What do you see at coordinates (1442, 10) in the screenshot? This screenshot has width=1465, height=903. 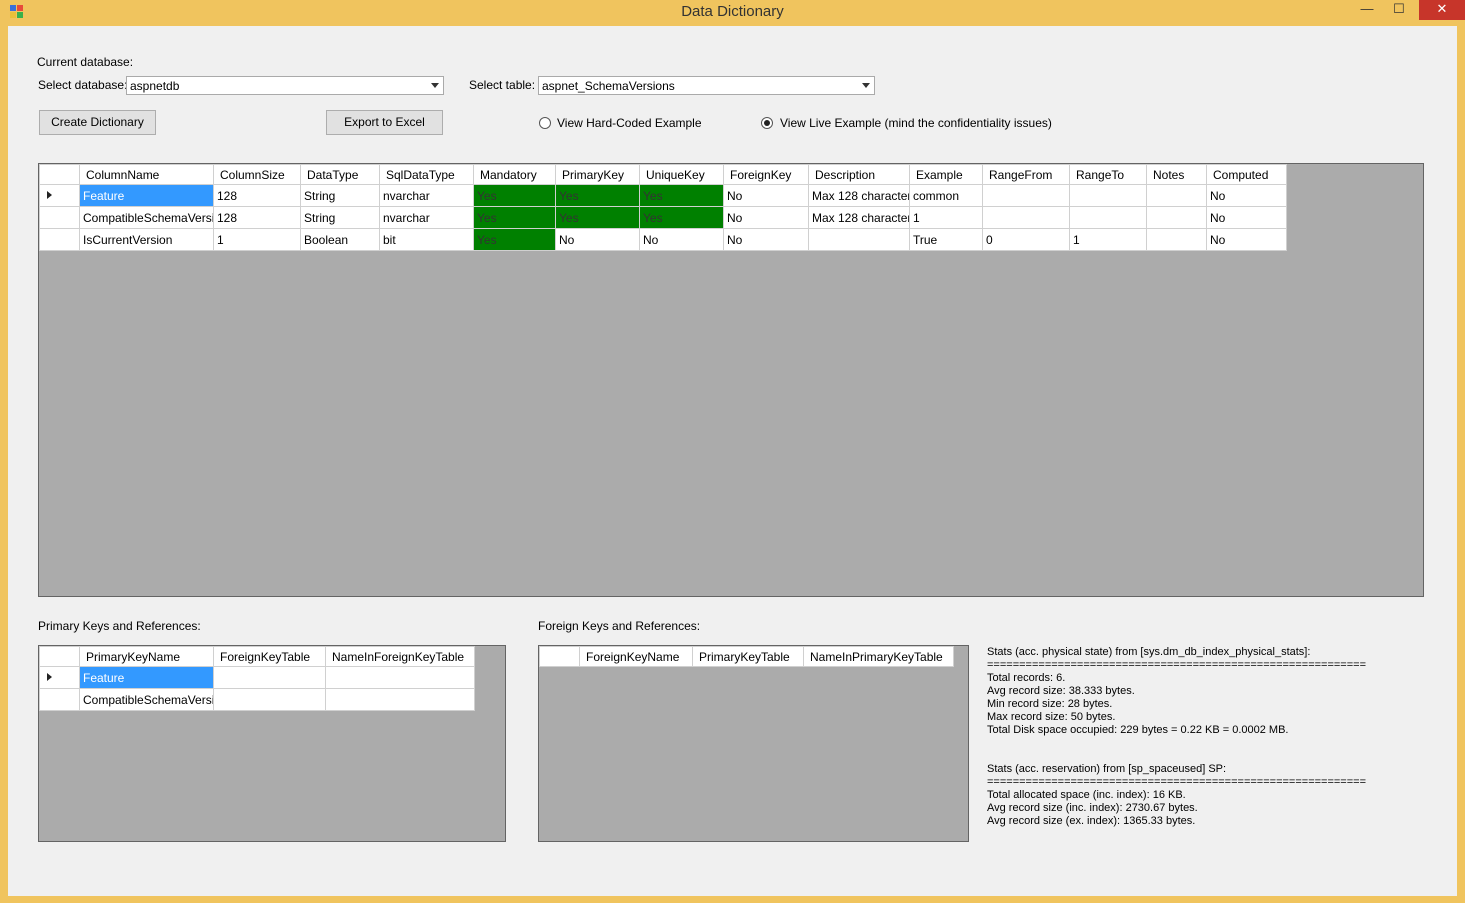 I see `close-button: ✕` at bounding box center [1442, 10].